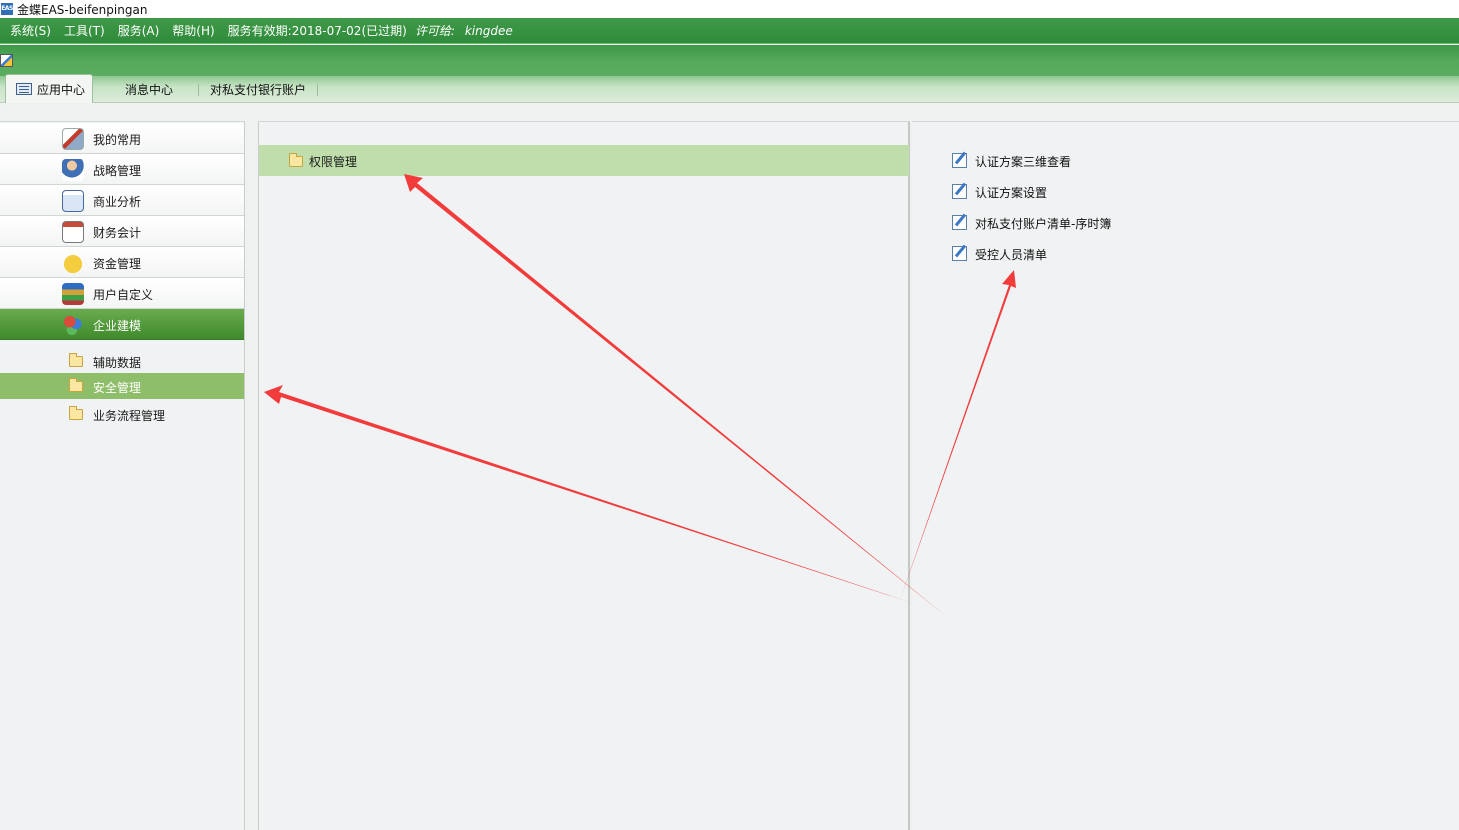 This screenshot has height=830, width=1459. I want to click on sidebar-item-label: 资金管理, so click(117, 264).